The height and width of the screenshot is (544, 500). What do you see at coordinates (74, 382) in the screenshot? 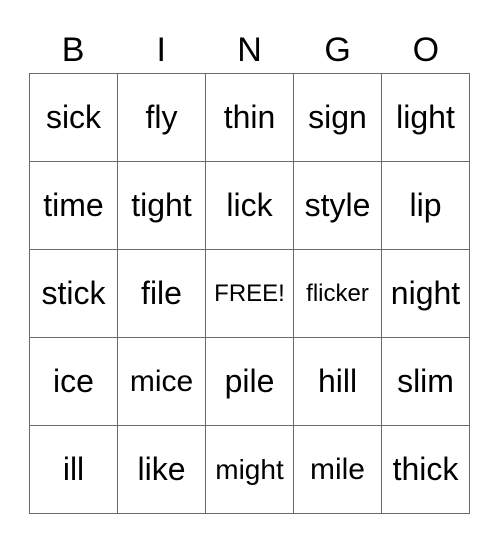
I see `bingo-cell: ice` at bounding box center [74, 382].